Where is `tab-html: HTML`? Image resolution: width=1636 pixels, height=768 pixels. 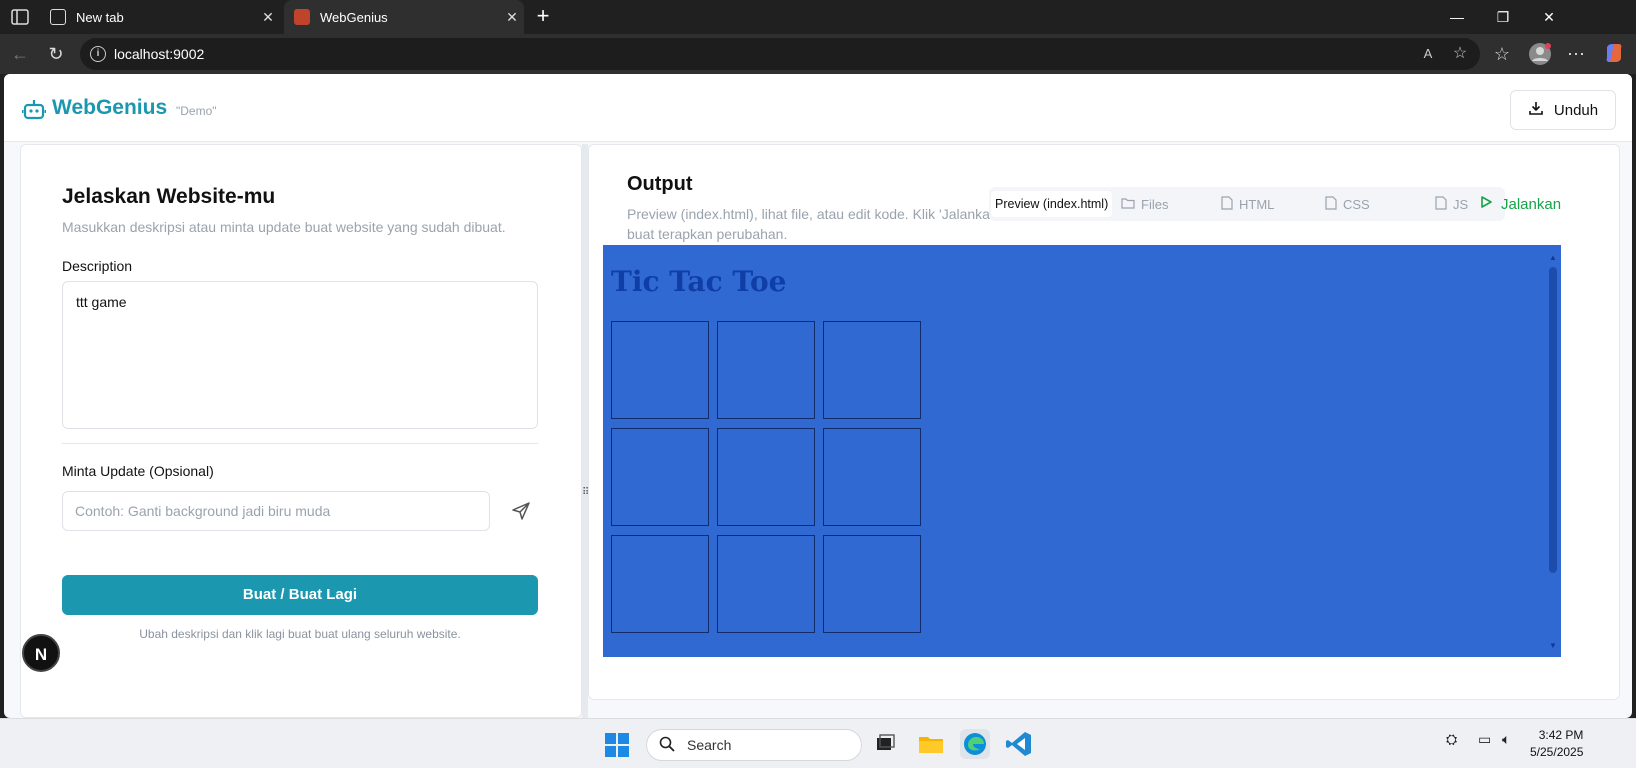
tab-html: HTML is located at coordinates (1247, 204).